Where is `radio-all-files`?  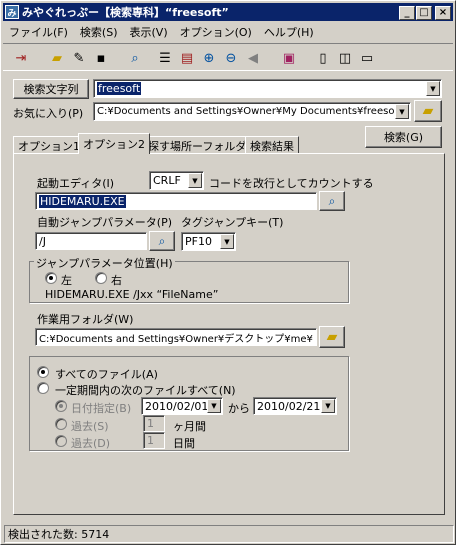
radio-all-files is located at coordinates (43, 372).